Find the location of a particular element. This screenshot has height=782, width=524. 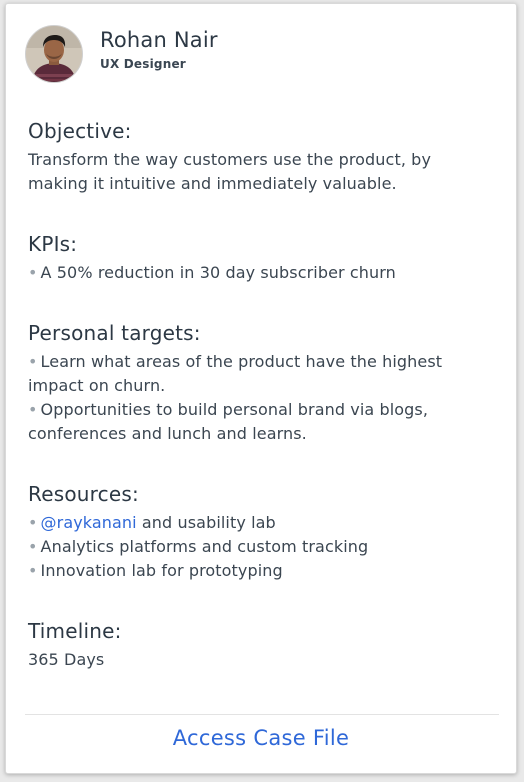

resource-text: Analytics platforms and custom tracking is located at coordinates (204, 546).